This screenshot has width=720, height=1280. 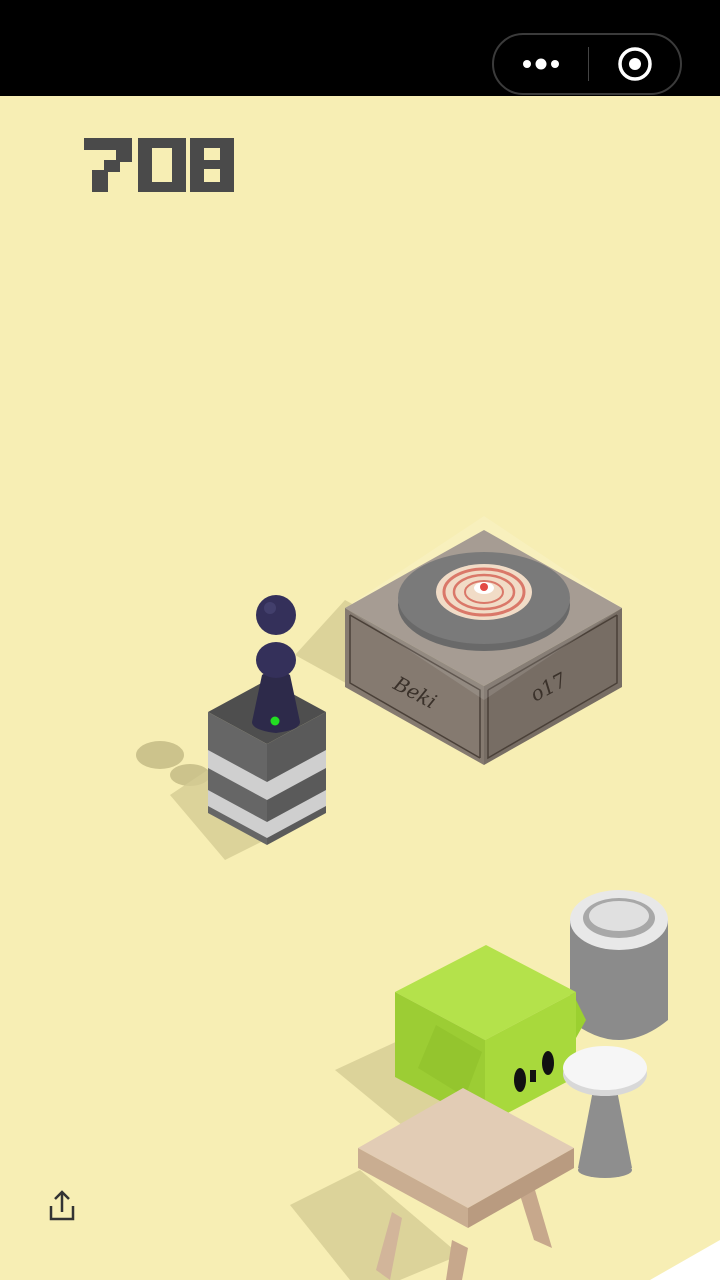 I want to click on more-dots-icon, so click(x=541, y=64).